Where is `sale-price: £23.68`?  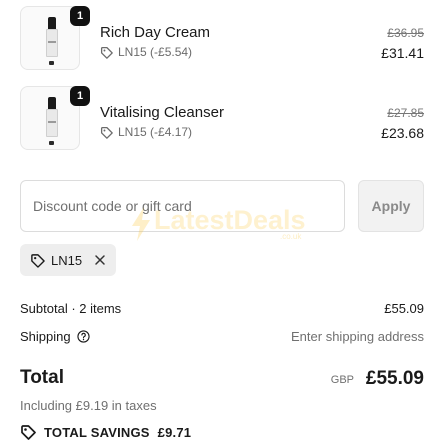 sale-price: £23.68 is located at coordinates (402, 133).